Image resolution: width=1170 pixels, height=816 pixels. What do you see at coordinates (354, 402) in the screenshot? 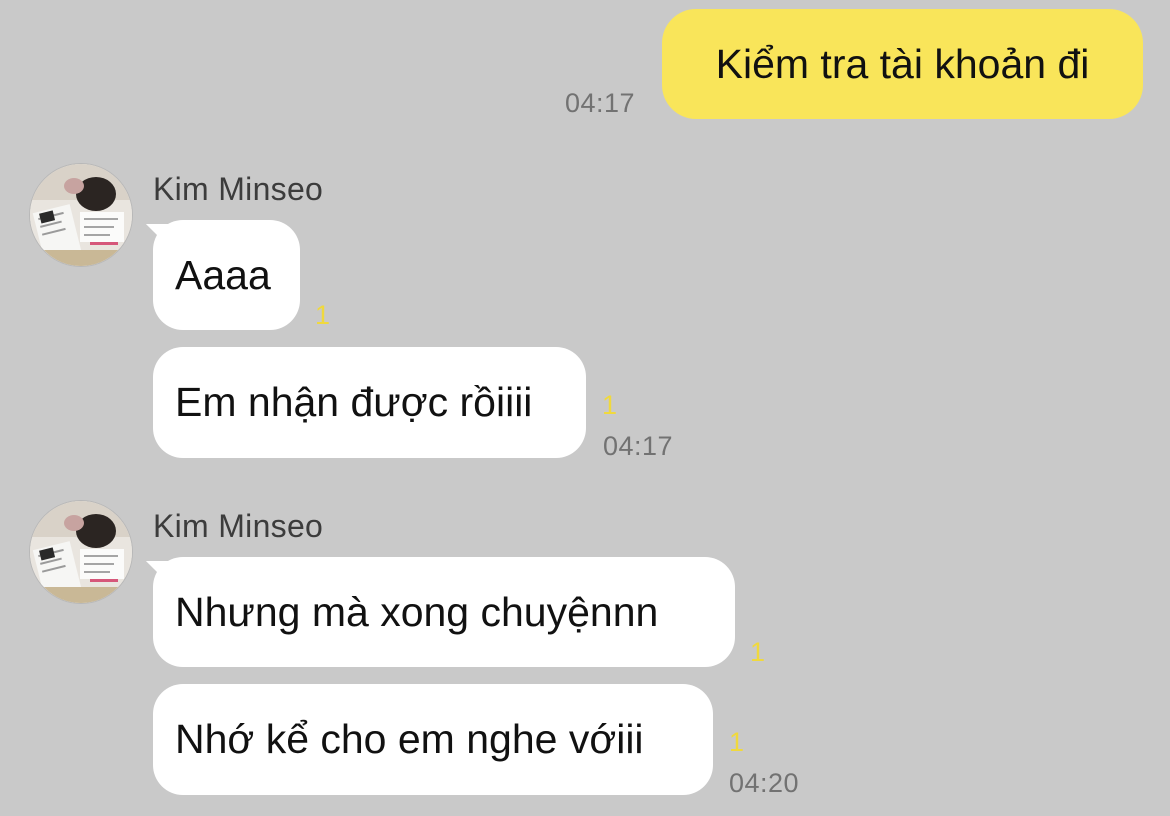
I see `message-text: Em nhận được rồiiii` at bounding box center [354, 402].